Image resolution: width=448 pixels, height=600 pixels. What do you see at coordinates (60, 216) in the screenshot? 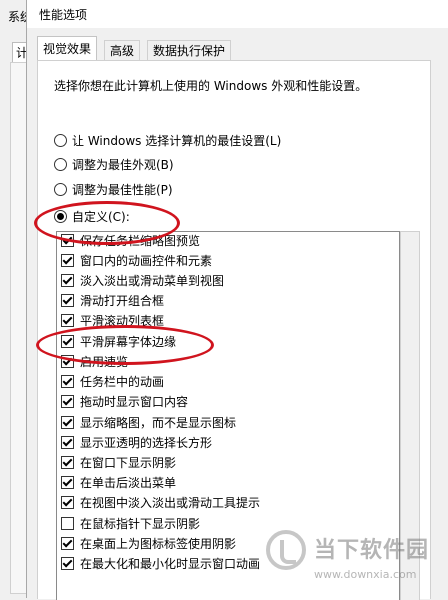
I see `radio-button-selected` at bounding box center [60, 216].